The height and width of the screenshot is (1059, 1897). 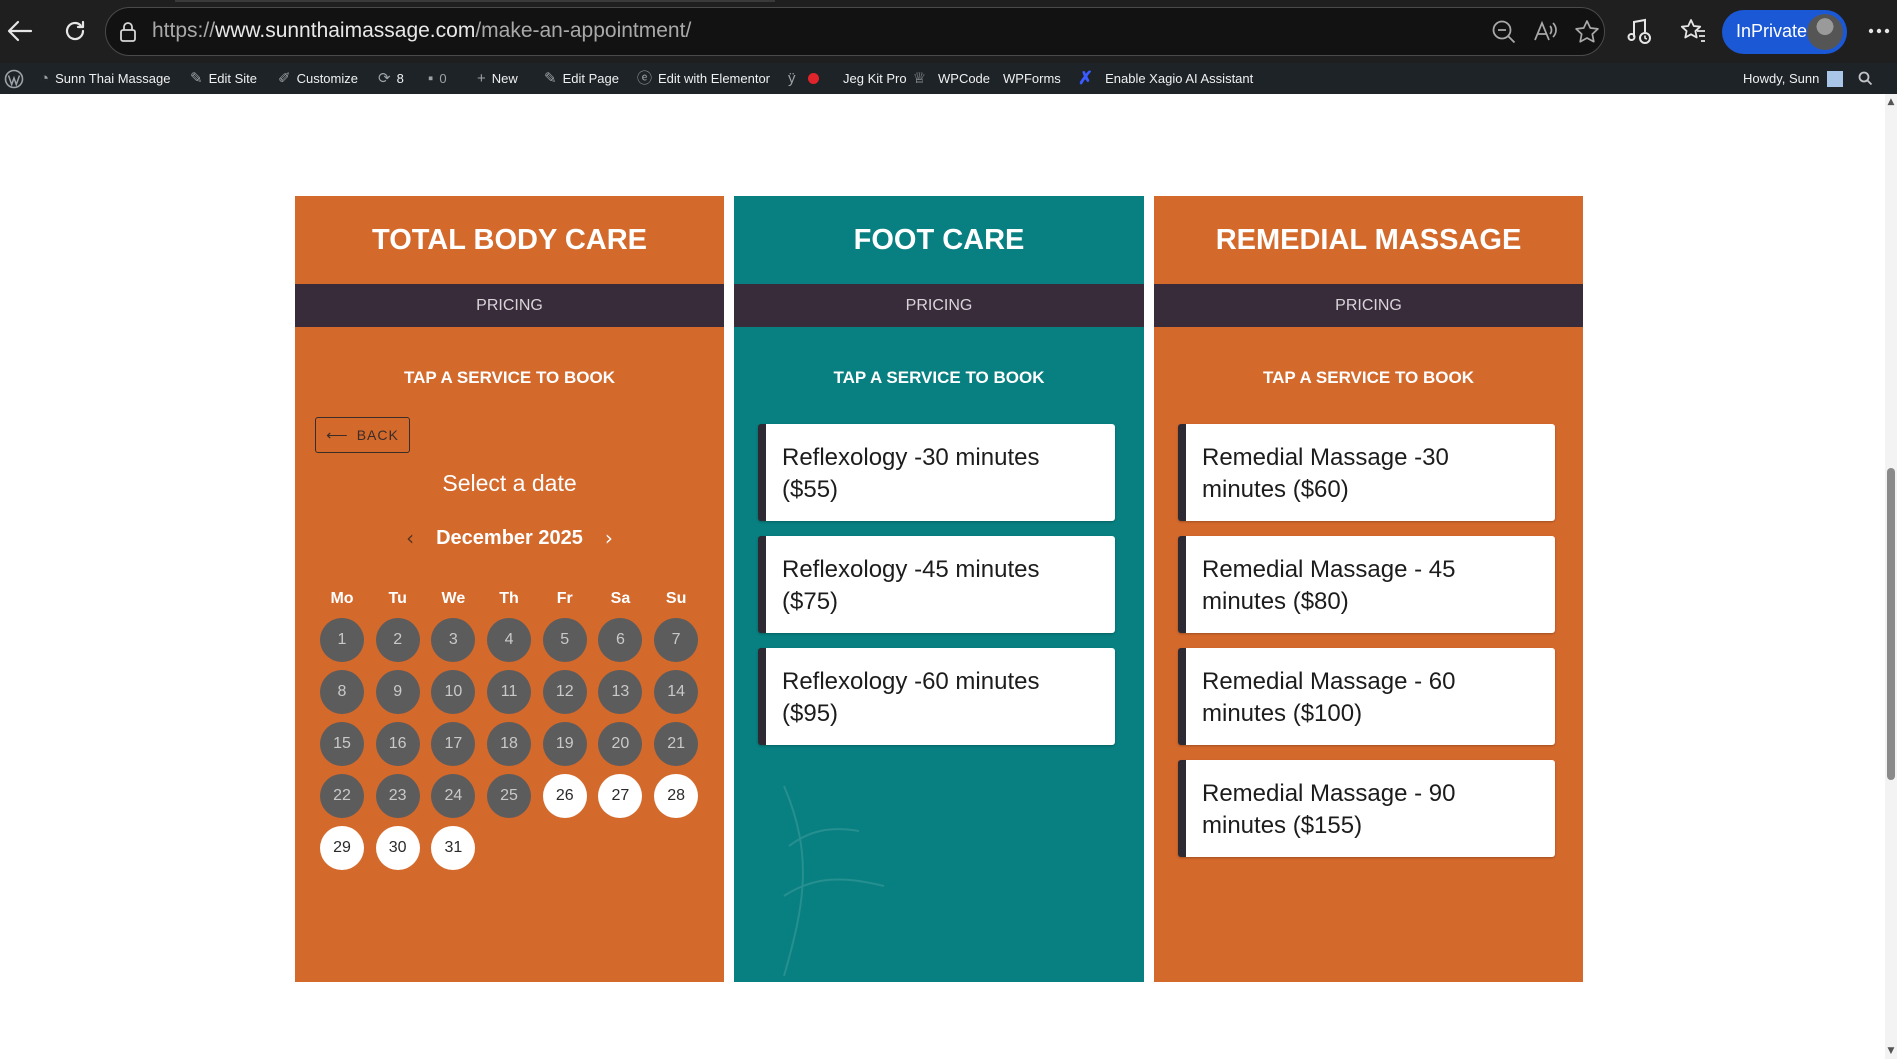 What do you see at coordinates (676, 598) in the screenshot?
I see `weekday-header: Su` at bounding box center [676, 598].